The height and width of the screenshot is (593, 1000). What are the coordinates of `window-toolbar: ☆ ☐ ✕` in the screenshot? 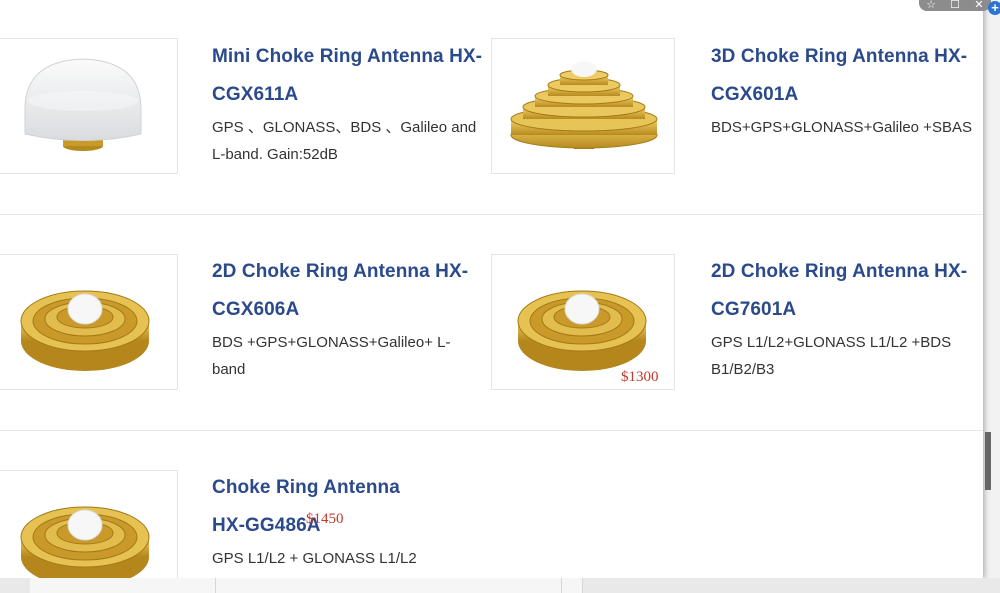 It's located at (955, 5).